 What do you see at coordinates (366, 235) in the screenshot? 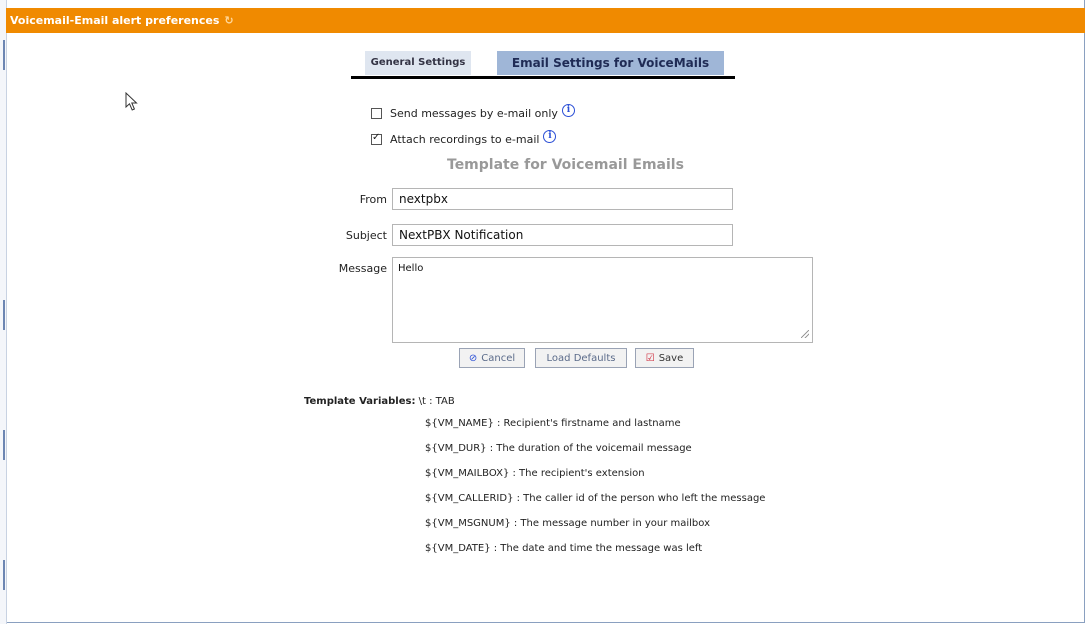
I see `subject-label: Subject` at bounding box center [366, 235].